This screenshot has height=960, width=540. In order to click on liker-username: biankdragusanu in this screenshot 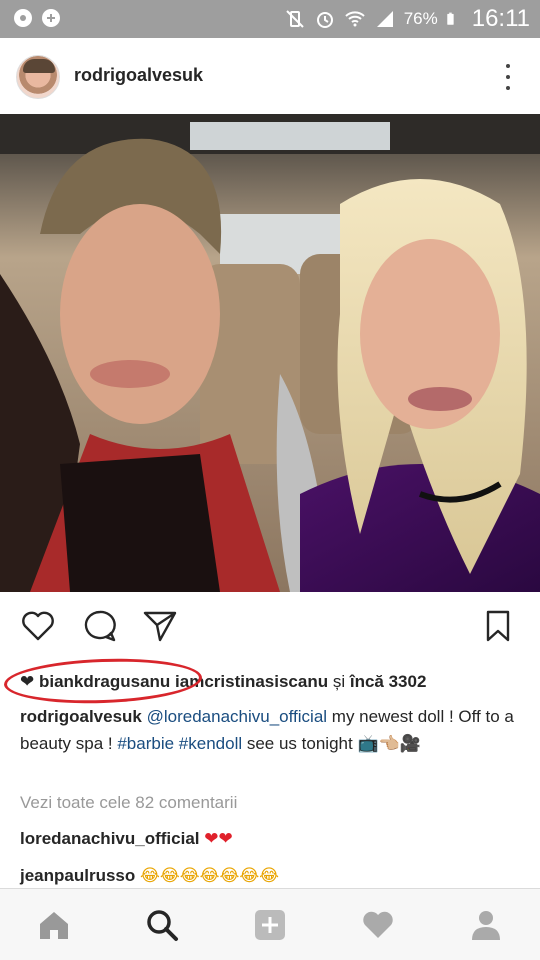, I will do `click(104, 681)`.